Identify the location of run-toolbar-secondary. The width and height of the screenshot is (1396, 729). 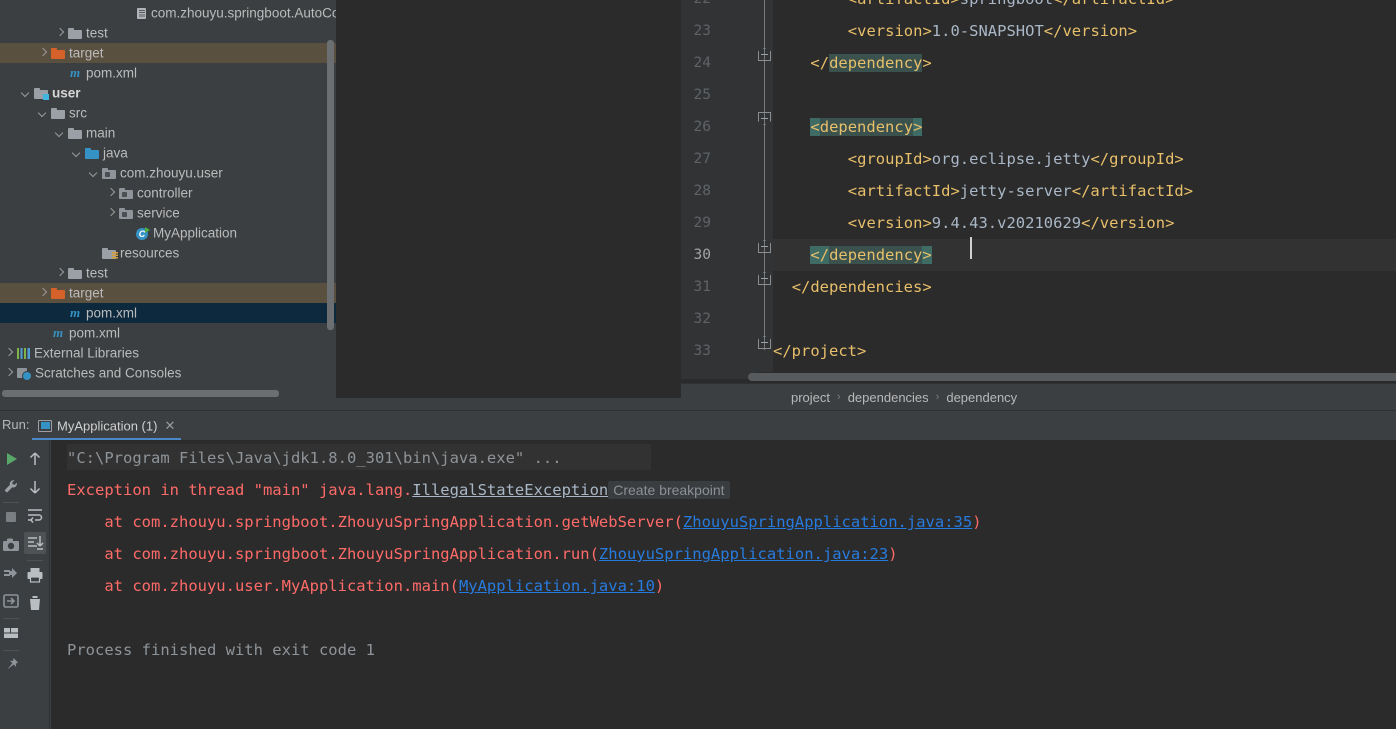
(36, 584).